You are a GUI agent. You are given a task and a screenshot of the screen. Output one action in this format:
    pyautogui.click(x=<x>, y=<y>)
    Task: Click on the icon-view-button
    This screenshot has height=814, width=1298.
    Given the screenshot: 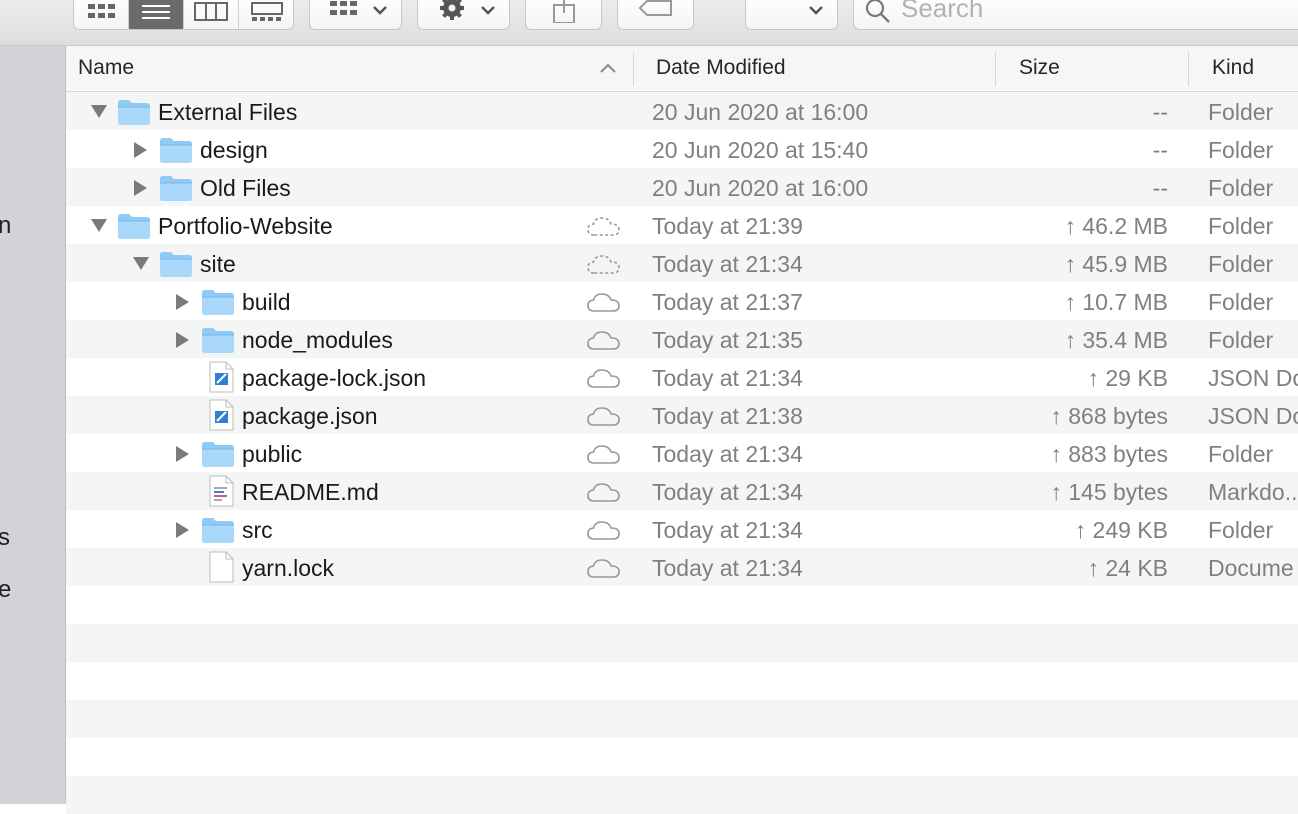 What is the action you would take?
    pyautogui.click(x=101, y=14)
    